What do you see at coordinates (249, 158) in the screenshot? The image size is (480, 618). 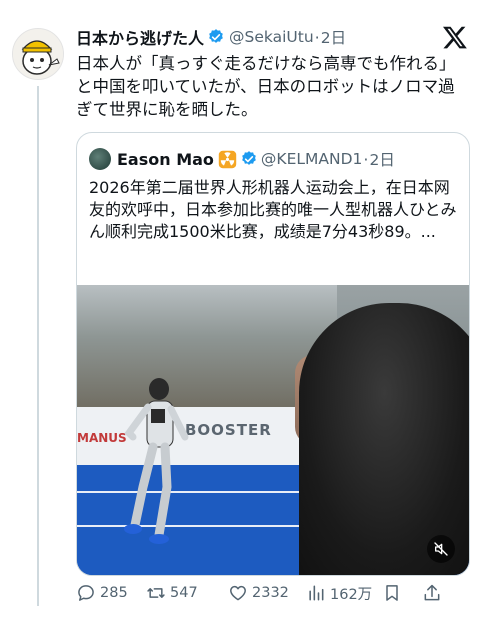 I see `quoted-verified-badge-icon` at bounding box center [249, 158].